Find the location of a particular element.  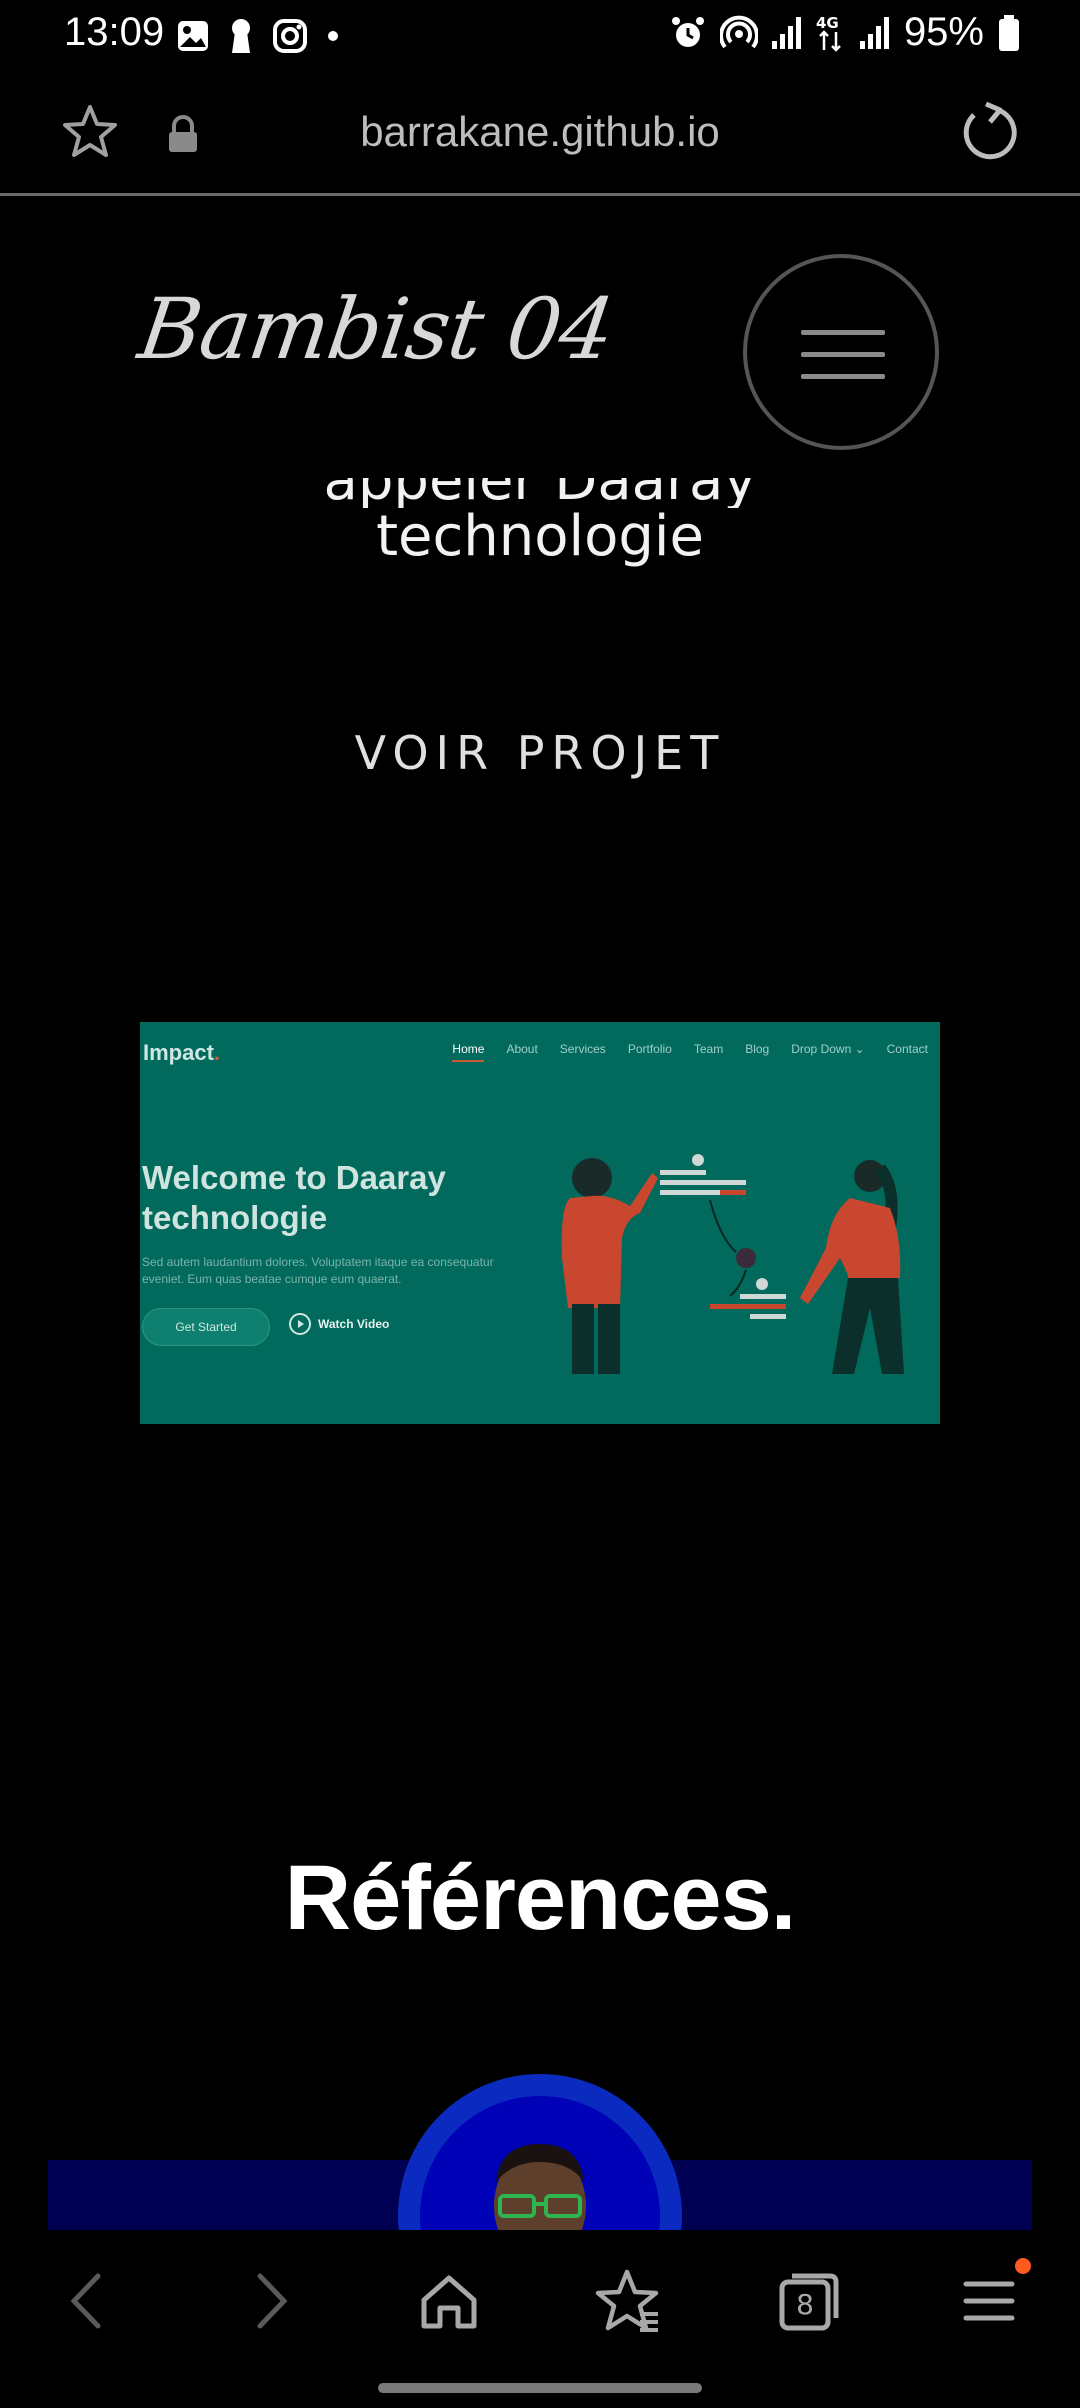

battery-level: 95% is located at coordinates (943, 32).